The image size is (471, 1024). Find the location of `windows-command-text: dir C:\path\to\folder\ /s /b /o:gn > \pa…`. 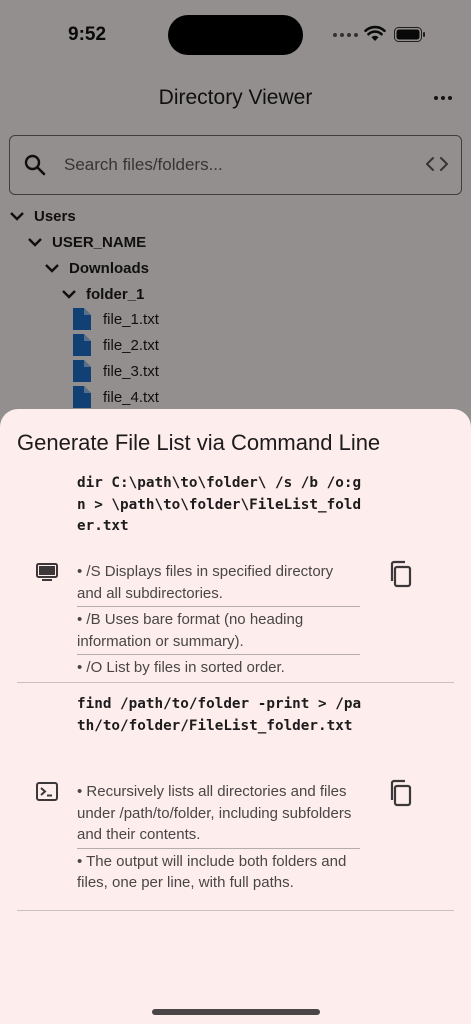

windows-command-text: dir C:\path\to\folder\ /s /b /o:gn > \pa… is located at coordinates (222, 505).